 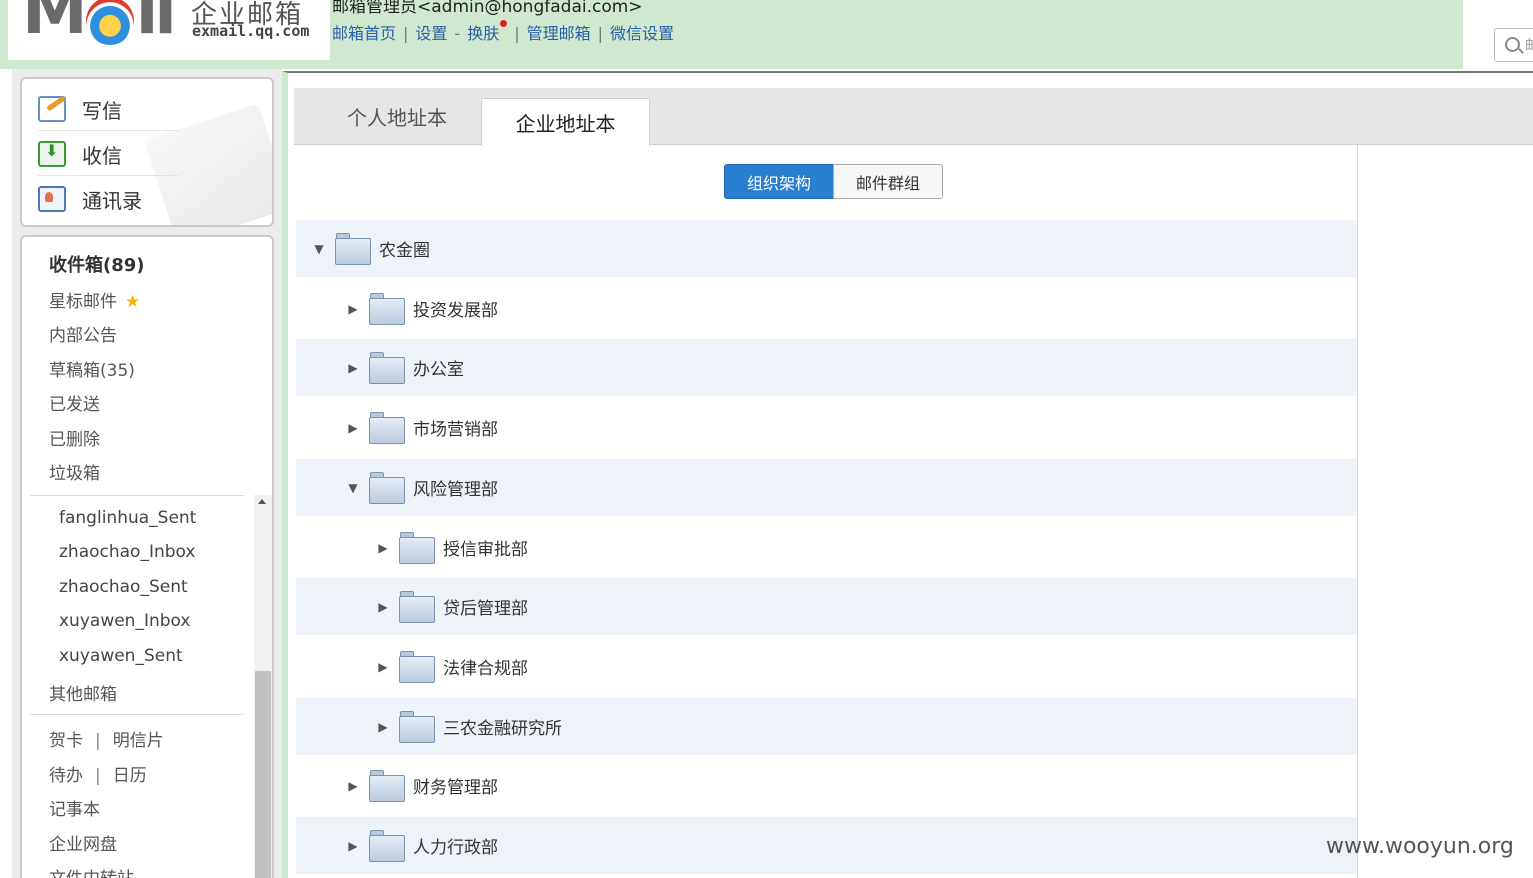 I want to click on nav-settings: 设置, so click(x=431, y=33).